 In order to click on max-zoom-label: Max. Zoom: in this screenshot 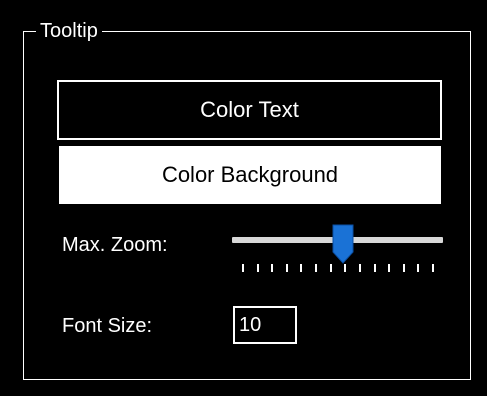, I will do `click(115, 245)`.